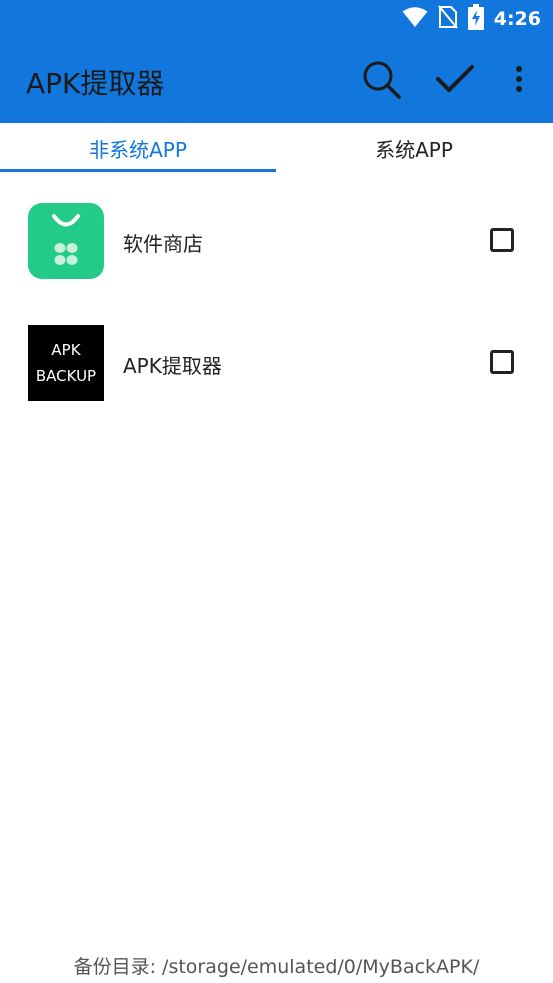  I want to click on no-sim-icon, so click(447, 19).